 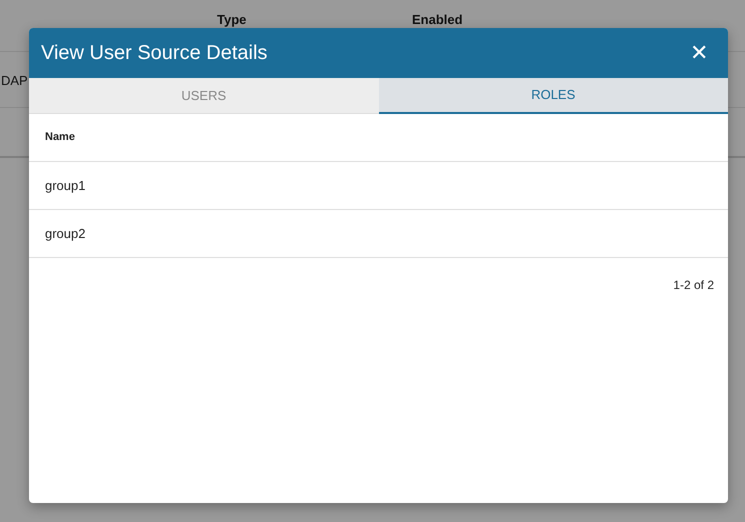 I want to click on column-header: Enabled, so click(x=437, y=20).